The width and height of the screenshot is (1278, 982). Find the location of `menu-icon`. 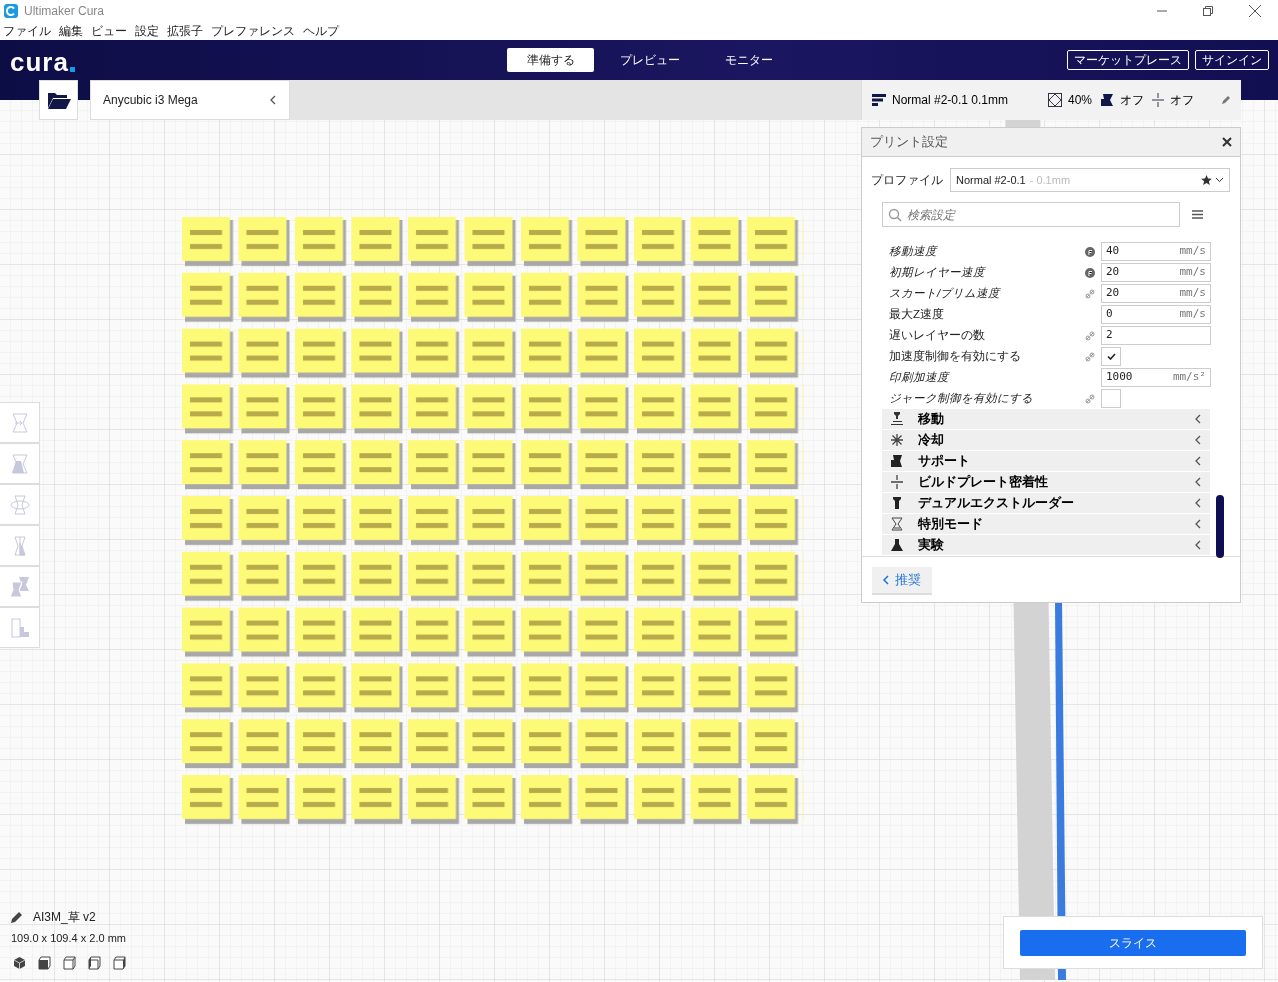

menu-icon is located at coordinates (1197, 214).